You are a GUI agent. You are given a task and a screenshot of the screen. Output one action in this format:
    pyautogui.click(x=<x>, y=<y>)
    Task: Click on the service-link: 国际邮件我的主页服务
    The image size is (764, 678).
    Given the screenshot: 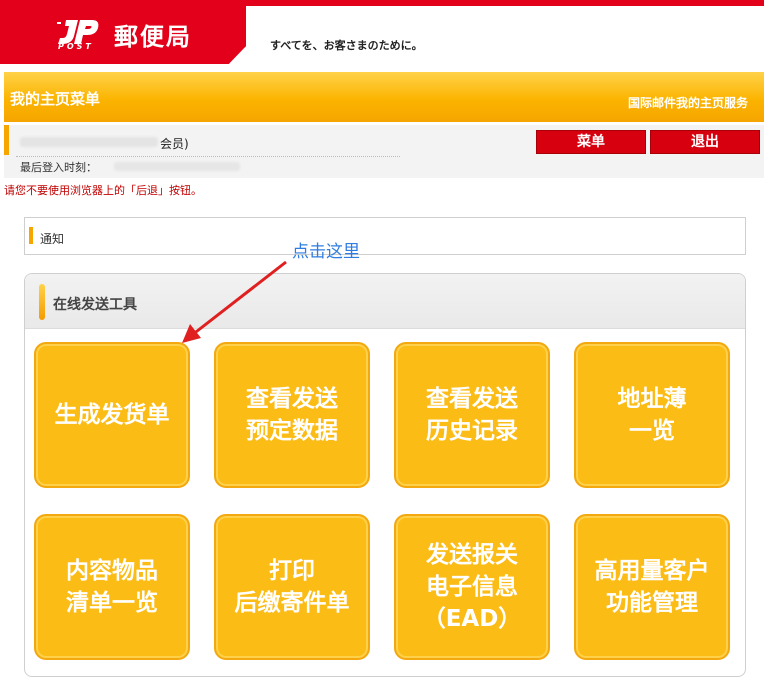 What is the action you would take?
    pyautogui.click(x=688, y=102)
    